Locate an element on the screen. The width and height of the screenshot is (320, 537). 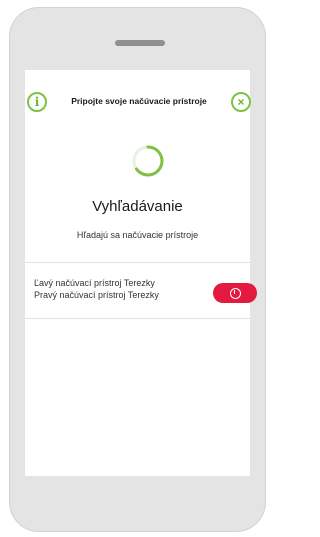
search-subtitle: Hľadajú sa načúvacie prístroje is located at coordinates (137, 235).